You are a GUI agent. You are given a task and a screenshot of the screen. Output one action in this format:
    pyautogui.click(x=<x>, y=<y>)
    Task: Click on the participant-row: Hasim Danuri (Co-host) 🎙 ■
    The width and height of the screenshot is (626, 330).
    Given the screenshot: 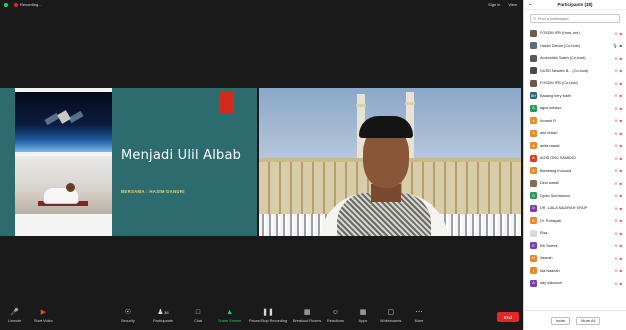 What is the action you would take?
    pyautogui.click(x=575, y=46)
    